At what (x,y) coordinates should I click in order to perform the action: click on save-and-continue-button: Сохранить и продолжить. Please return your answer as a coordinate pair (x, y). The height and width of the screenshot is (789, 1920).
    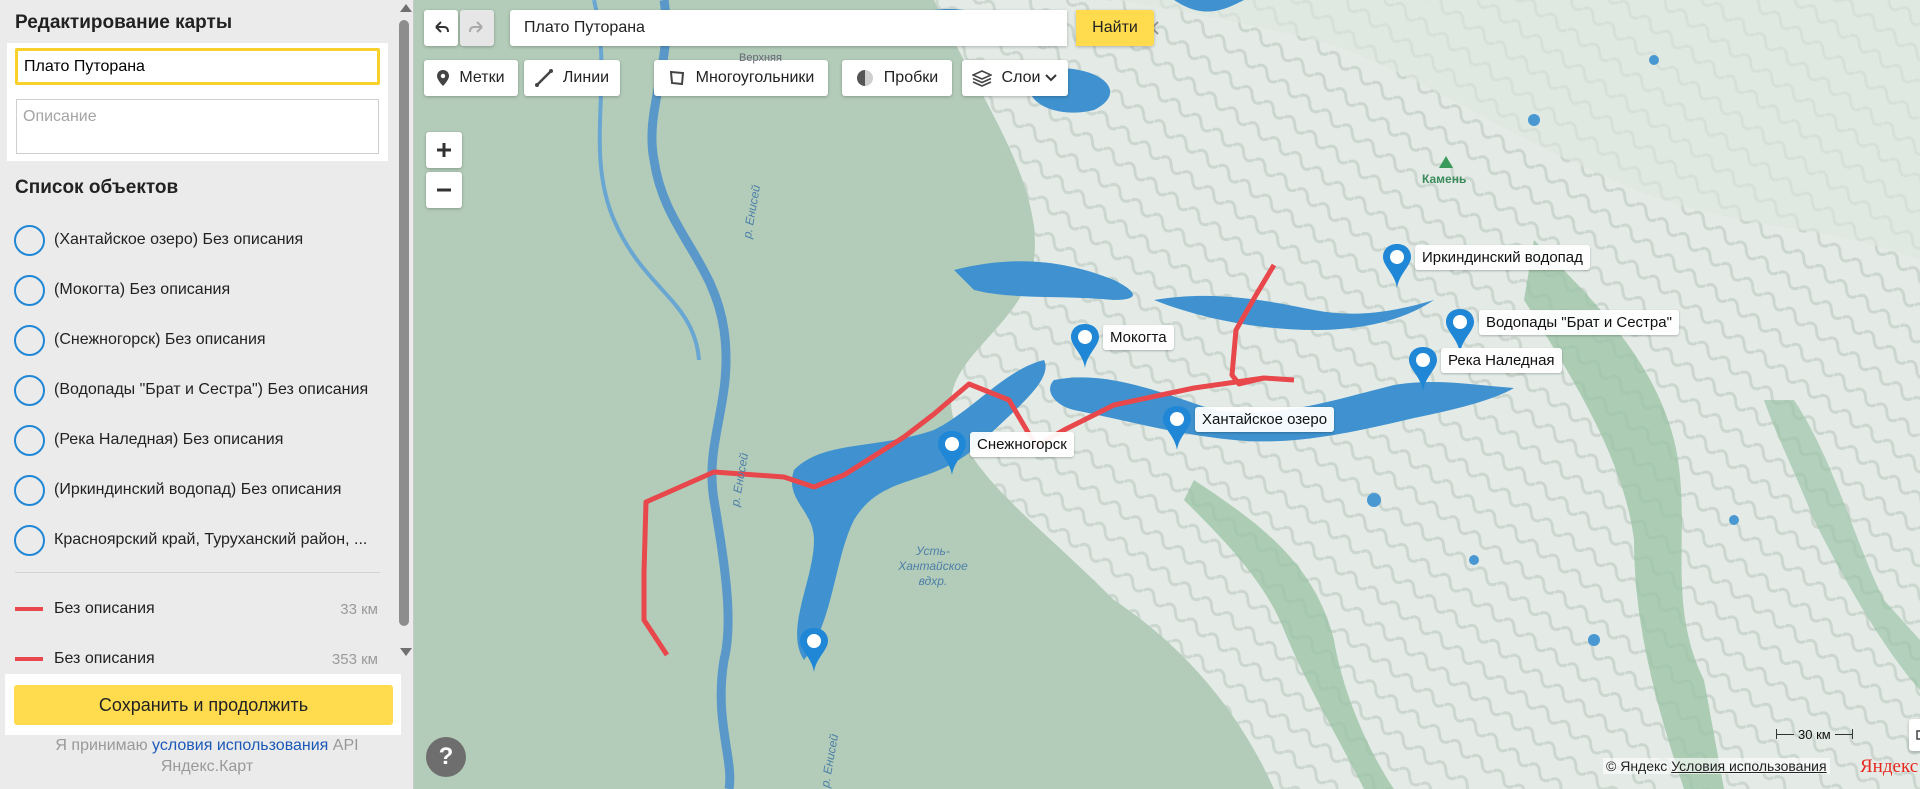
    Looking at the image, I should click on (203, 705).